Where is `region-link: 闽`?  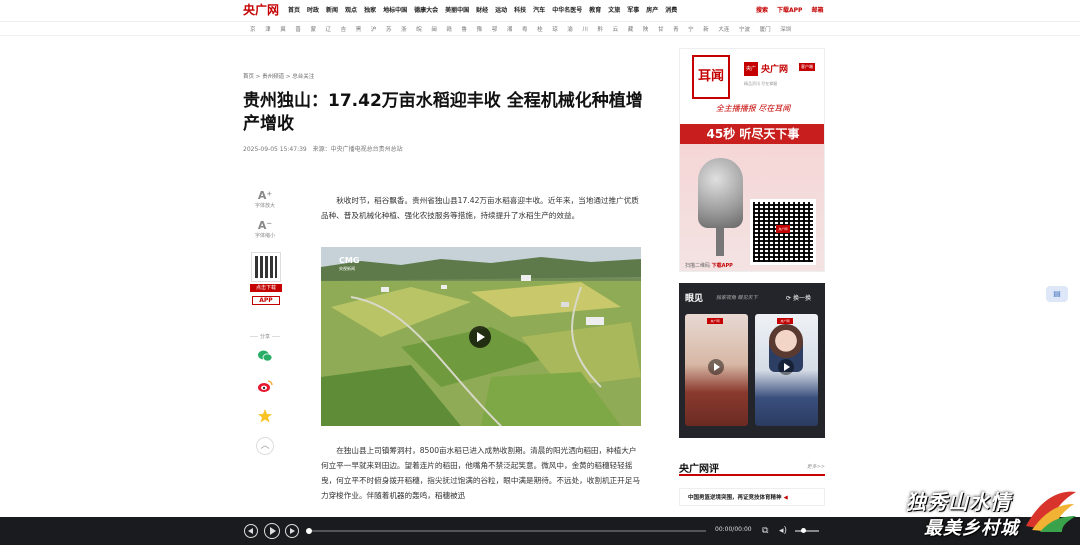
region-link: 闽 is located at coordinates (434, 29).